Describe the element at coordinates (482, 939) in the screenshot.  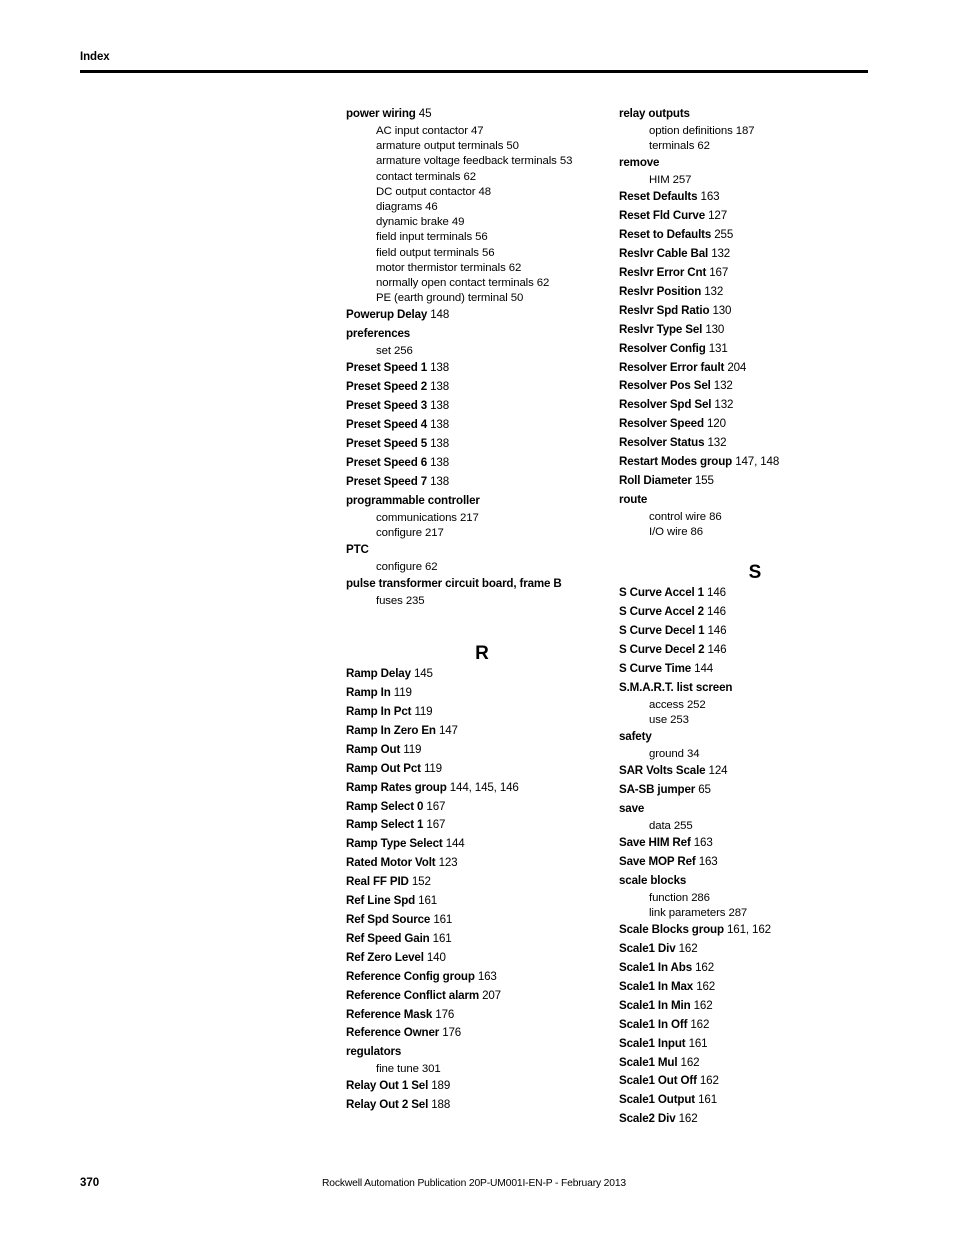
I see `index-entry-ref-speed-gain: Ref Speed Gain 161` at that location.